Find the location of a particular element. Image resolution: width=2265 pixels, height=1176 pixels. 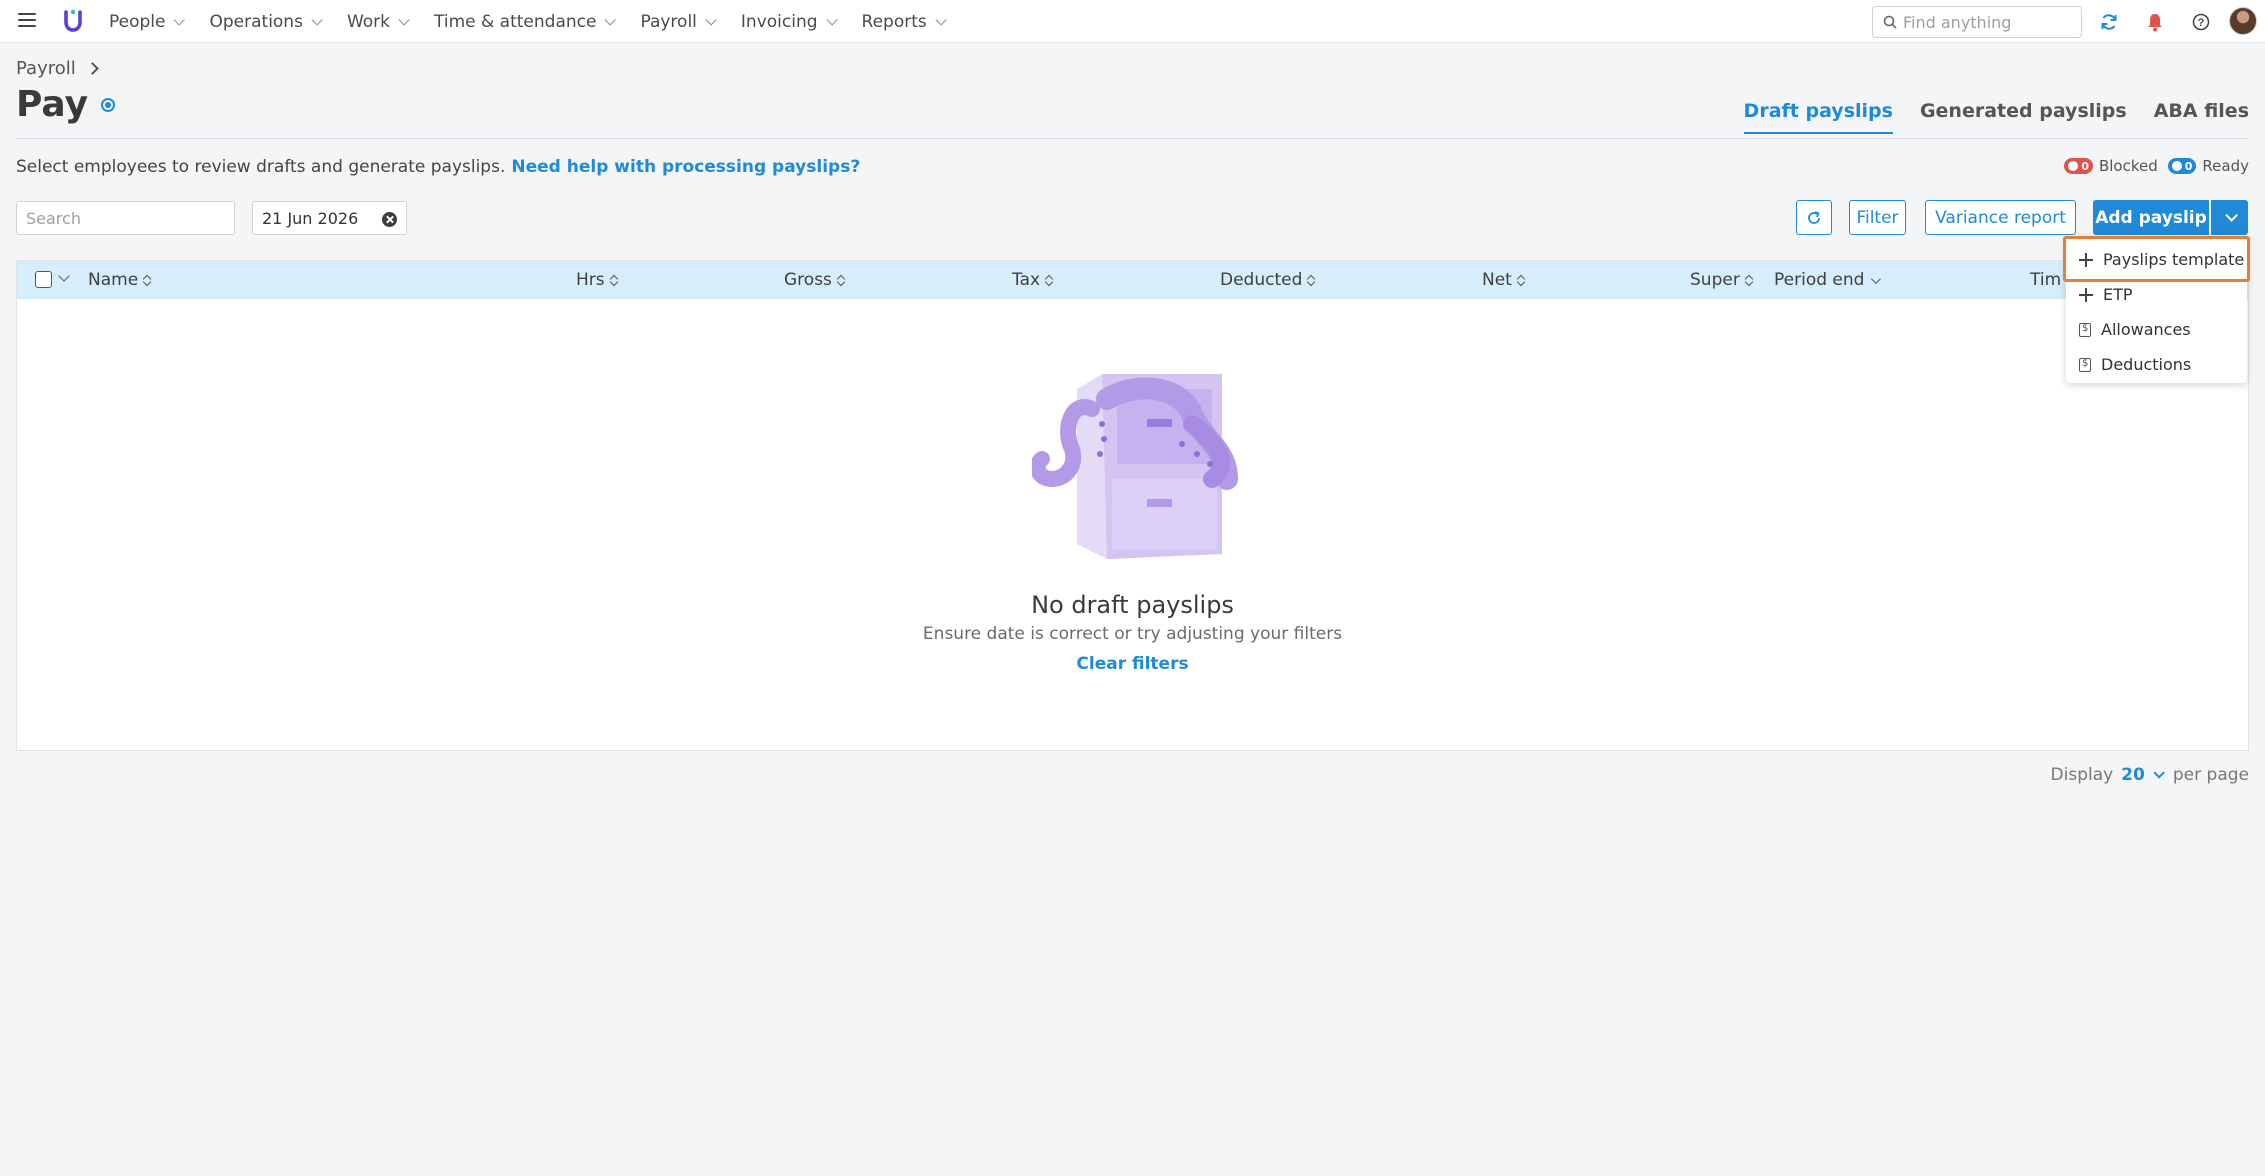

sync-icon is located at coordinates (2109, 22).